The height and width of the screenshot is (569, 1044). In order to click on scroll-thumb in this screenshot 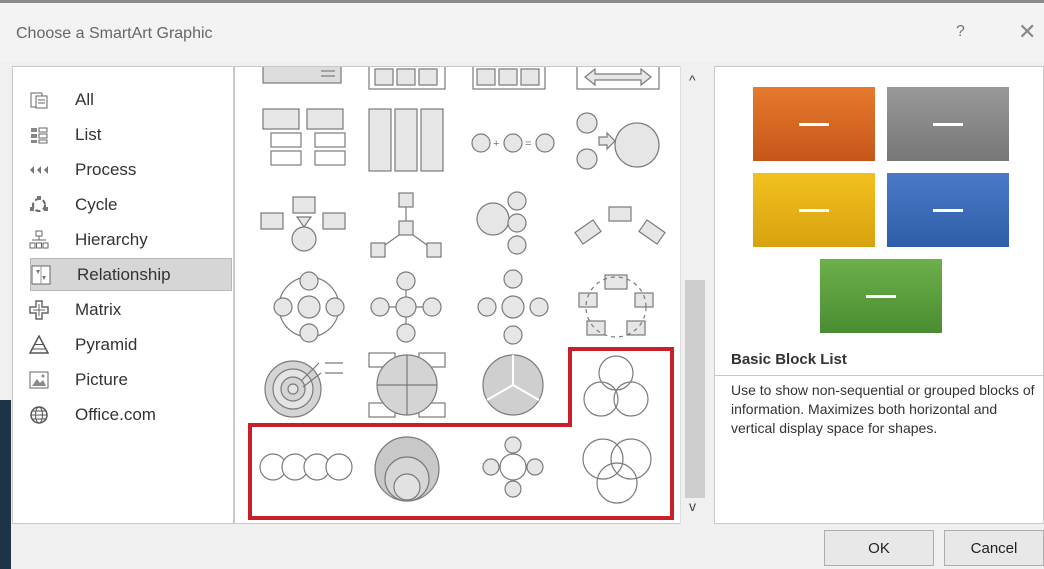, I will do `click(695, 389)`.